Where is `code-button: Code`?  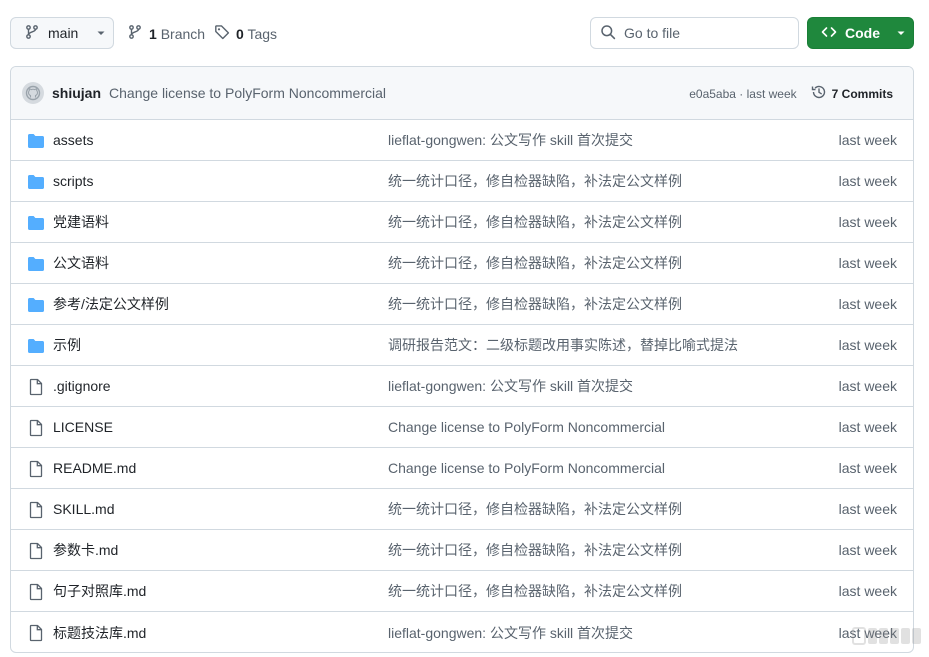
code-button: Code is located at coordinates (860, 33).